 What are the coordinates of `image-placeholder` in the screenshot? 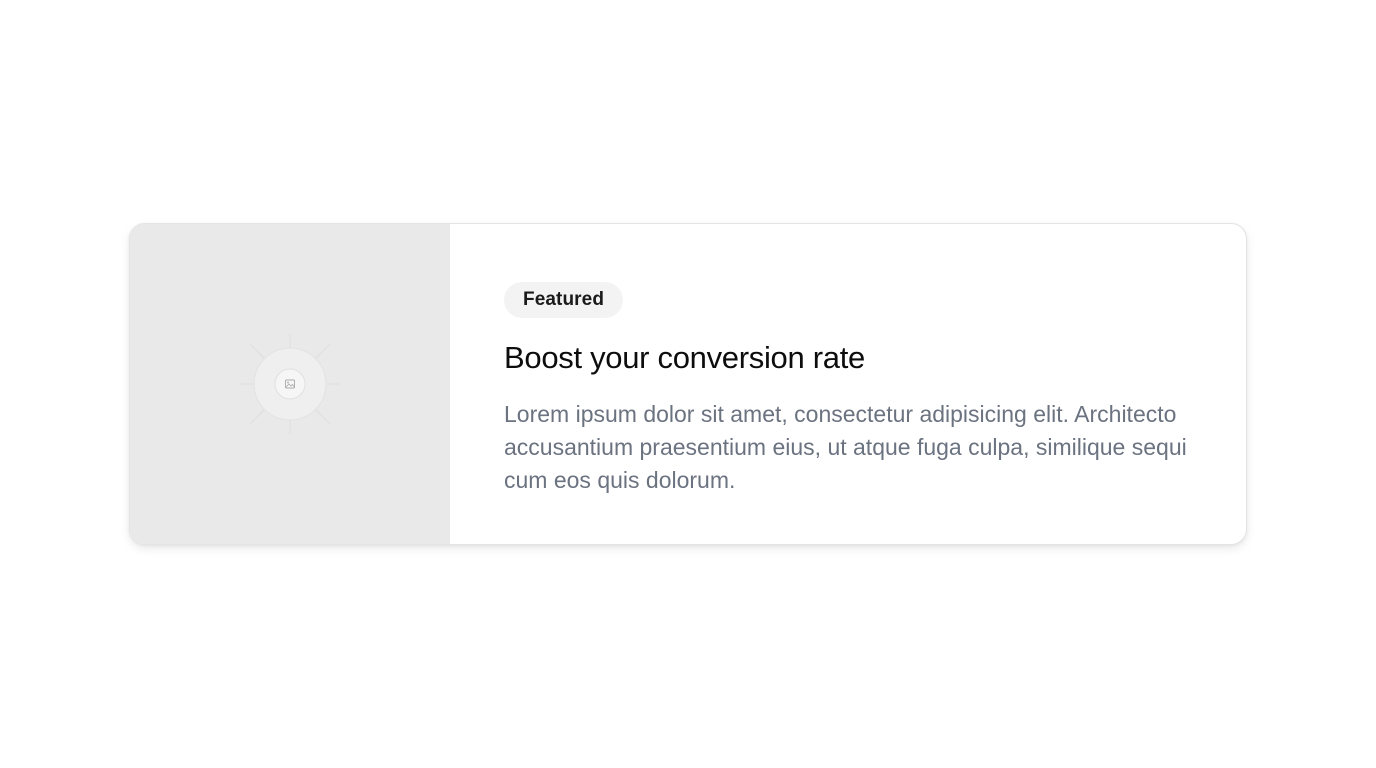 It's located at (290, 384).